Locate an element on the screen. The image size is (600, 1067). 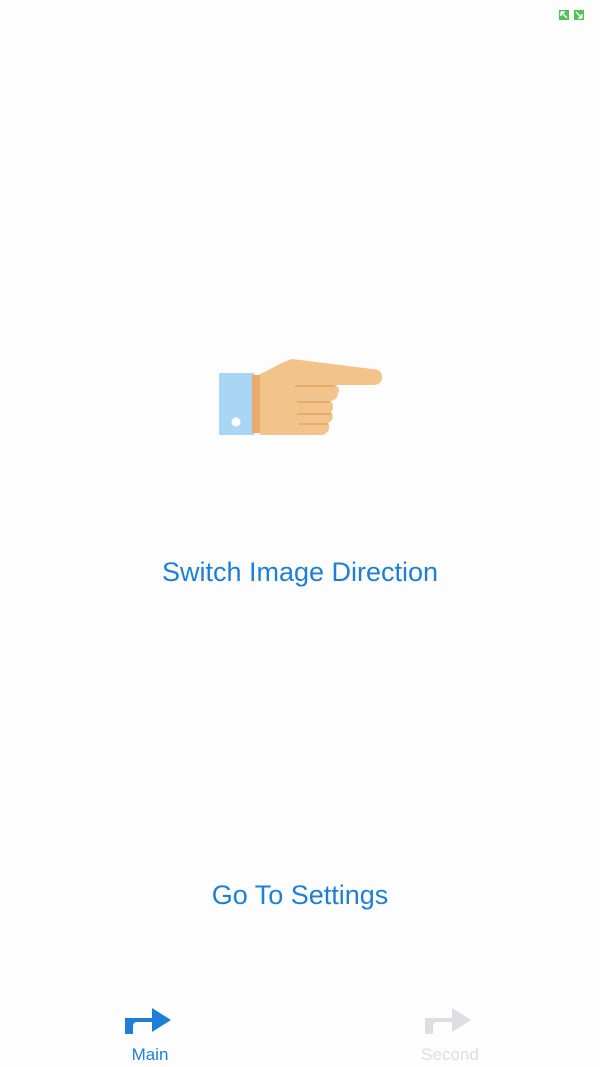
pointing-hand-image is located at coordinates (300, 398).